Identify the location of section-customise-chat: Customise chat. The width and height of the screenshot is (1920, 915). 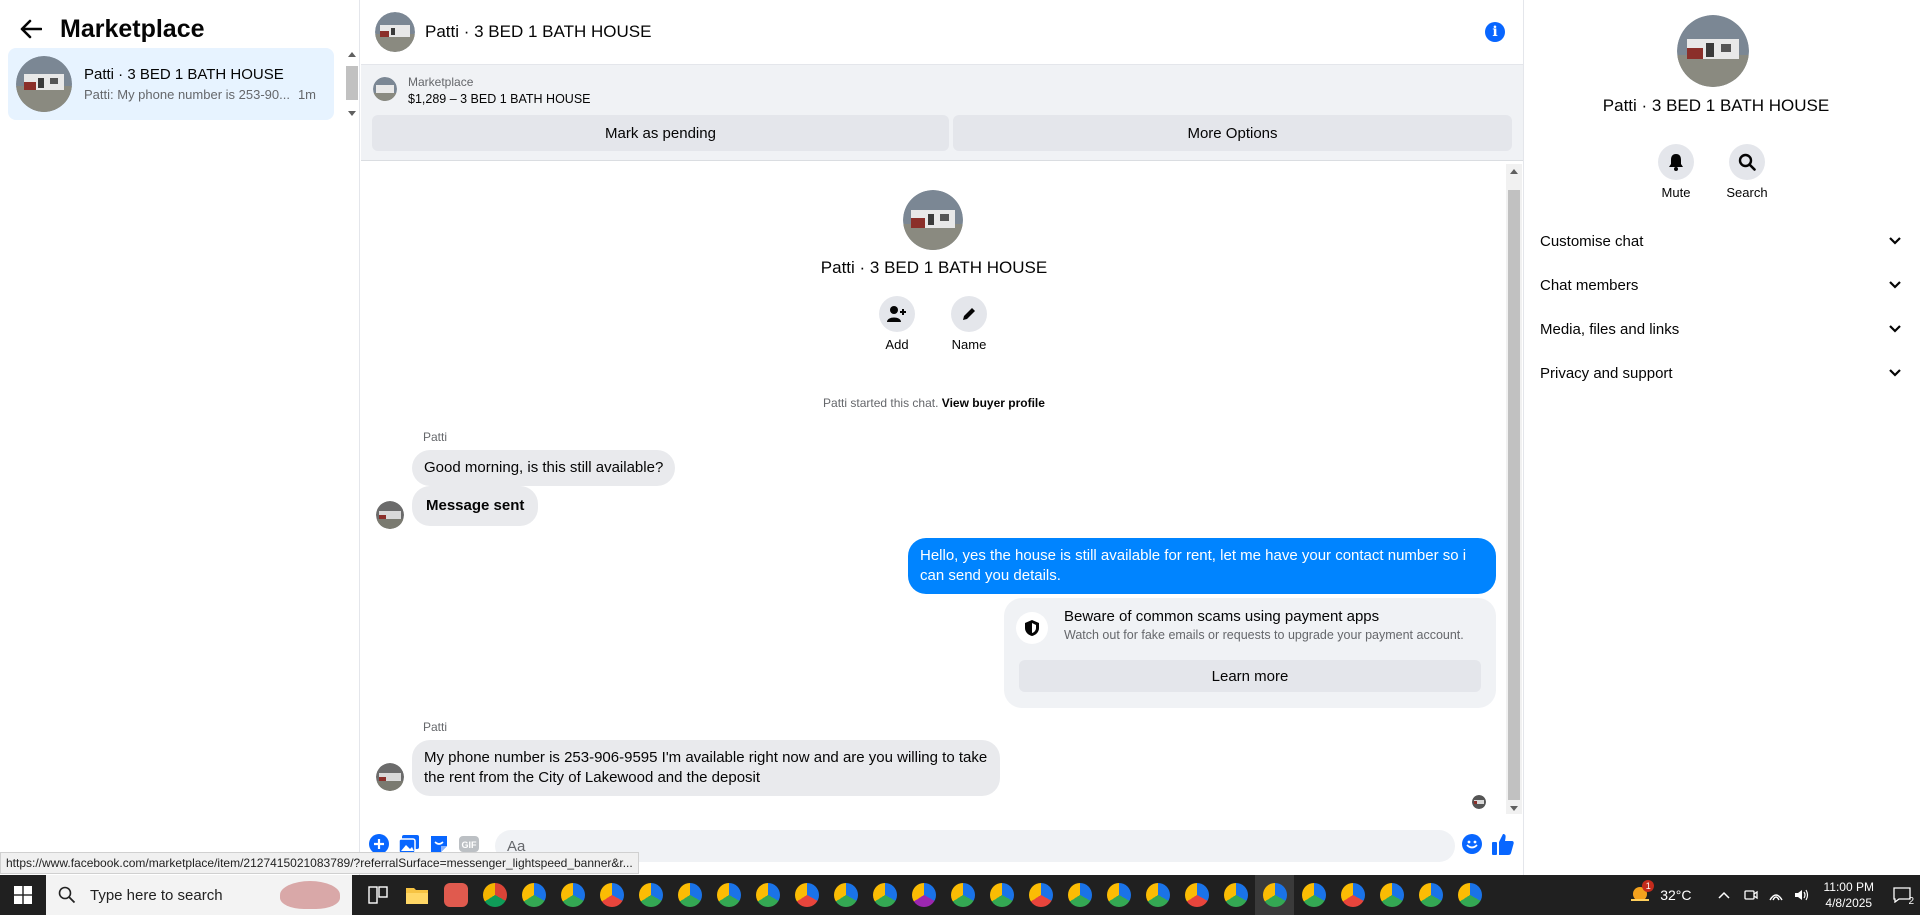
(1721, 241).